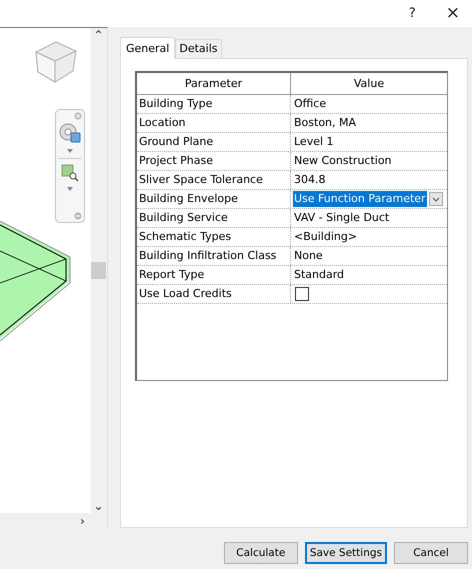 This screenshot has width=472, height=569. Describe the element at coordinates (369, 83) in the screenshot. I see `column-header: Value` at that location.